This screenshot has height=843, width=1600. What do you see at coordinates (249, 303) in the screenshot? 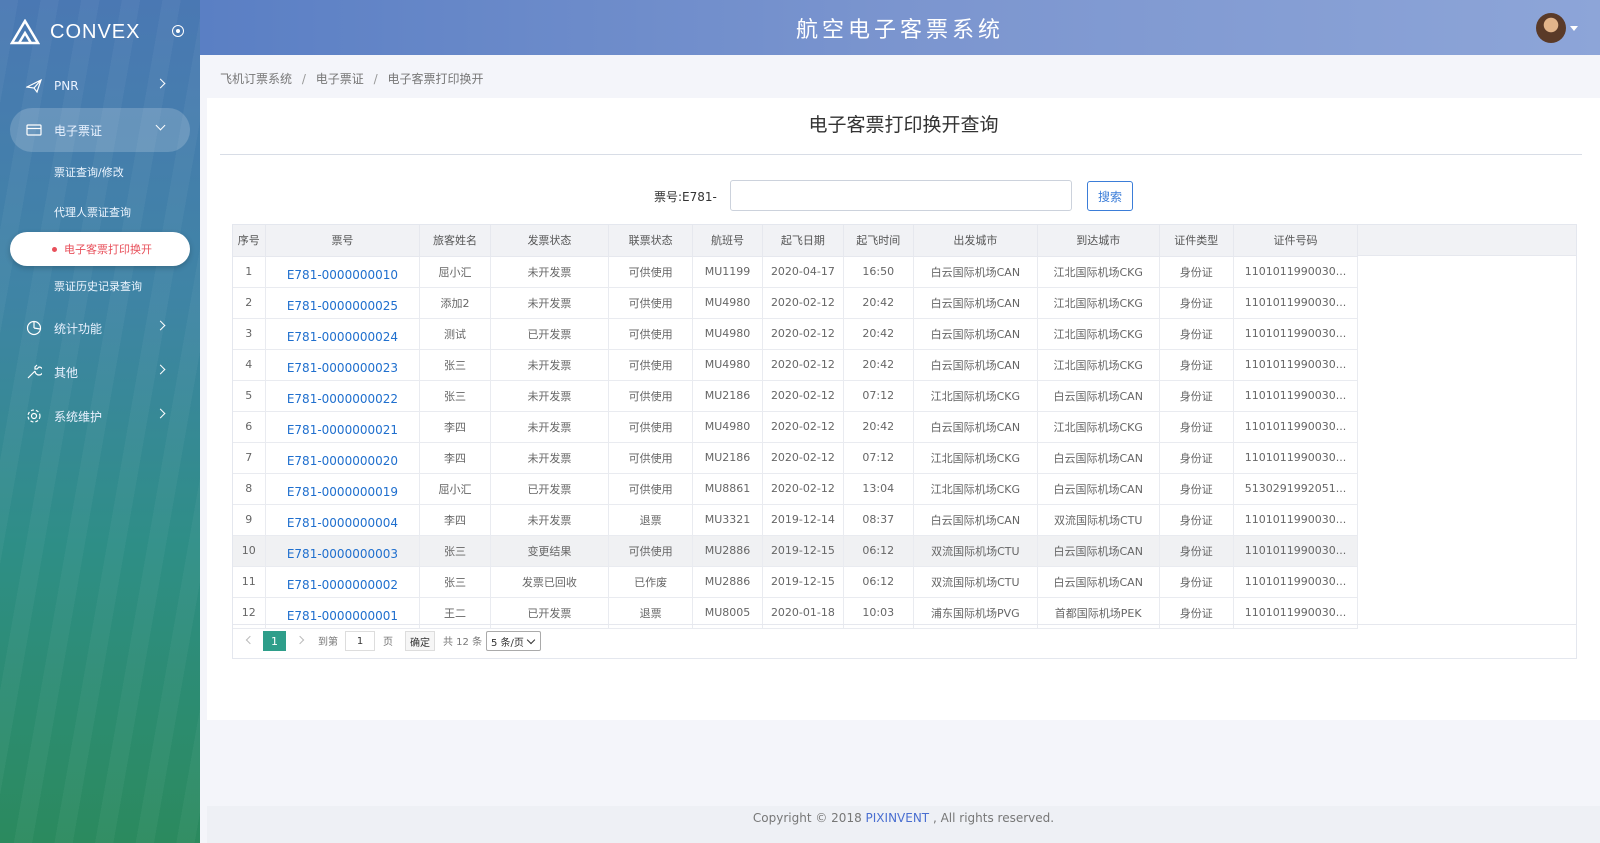
I see `table-cell: 2` at bounding box center [249, 303].